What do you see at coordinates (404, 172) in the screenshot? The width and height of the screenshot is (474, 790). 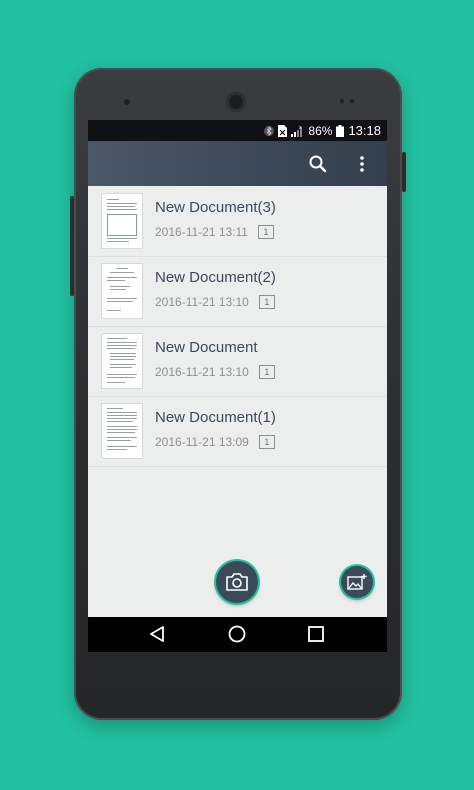 I see `phone-power-button` at bounding box center [404, 172].